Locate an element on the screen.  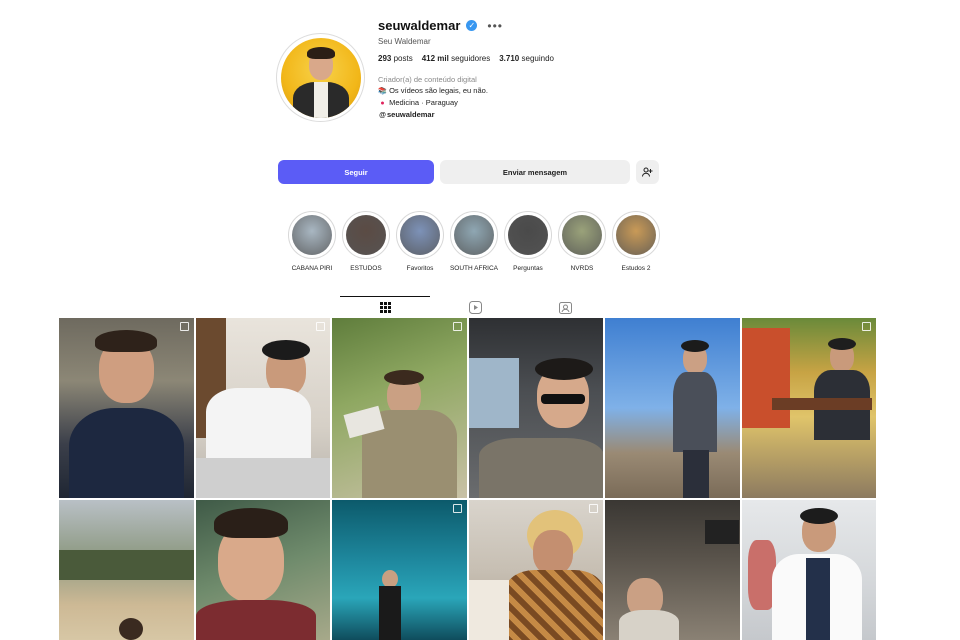
threads-icon: @ is located at coordinates (382, 115).